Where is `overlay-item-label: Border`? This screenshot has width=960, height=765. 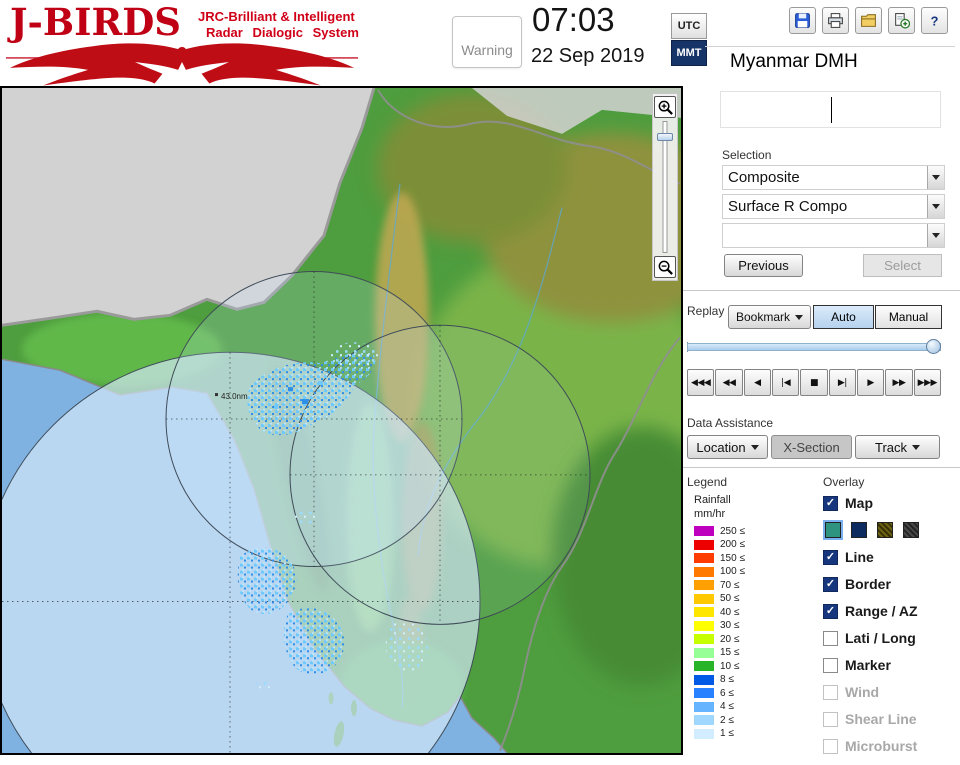 overlay-item-label: Border is located at coordinates (868, 584).